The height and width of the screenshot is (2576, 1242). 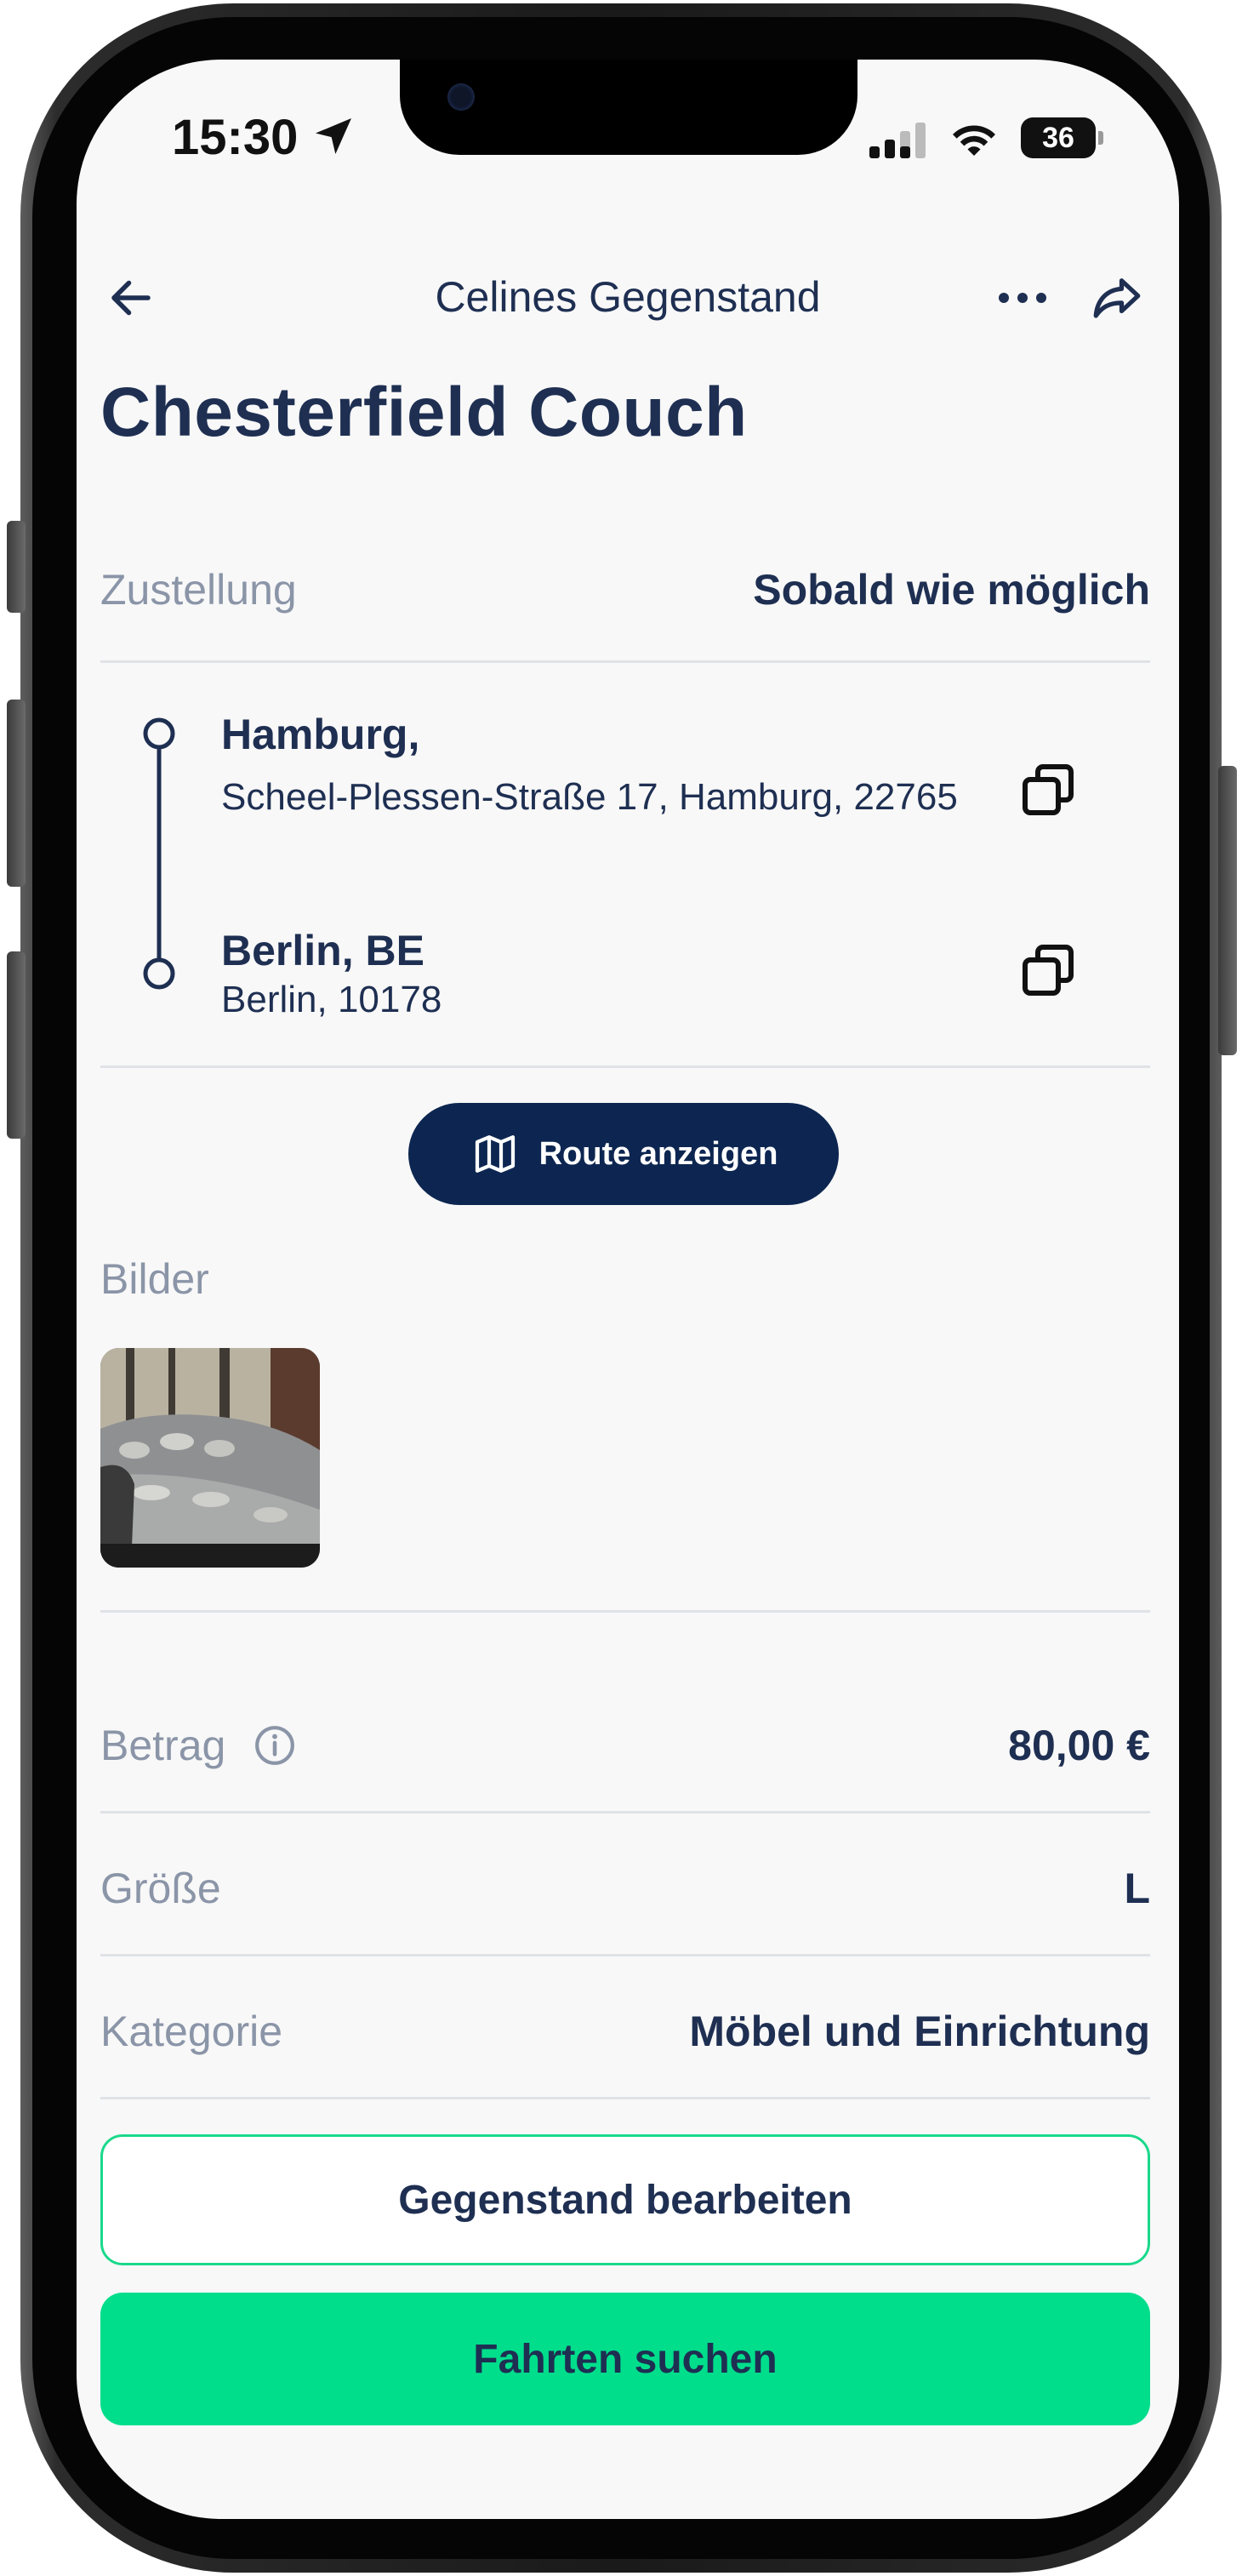 I want to click on search-rides-button: Fahrten suchen, so click(x=625, y=2359).